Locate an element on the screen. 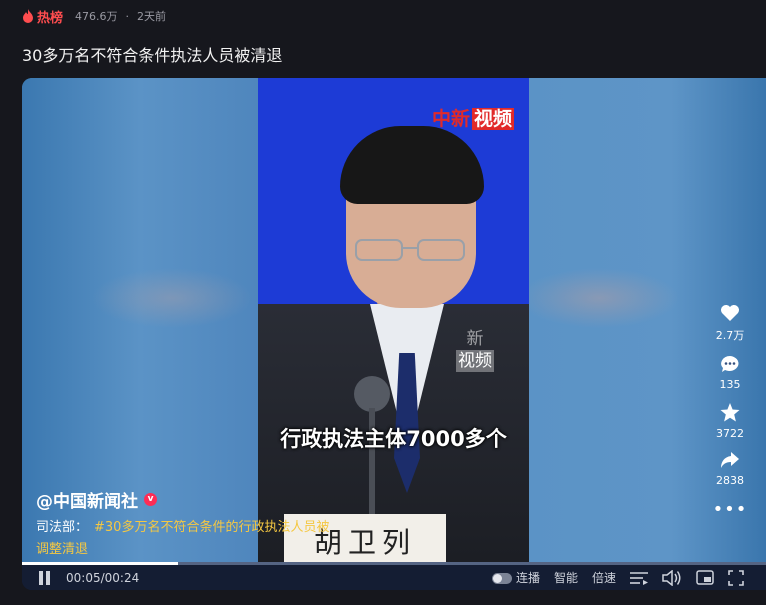 This screenshot has width=766, height=605. playlist-icon is located at coordinates (639, 578).